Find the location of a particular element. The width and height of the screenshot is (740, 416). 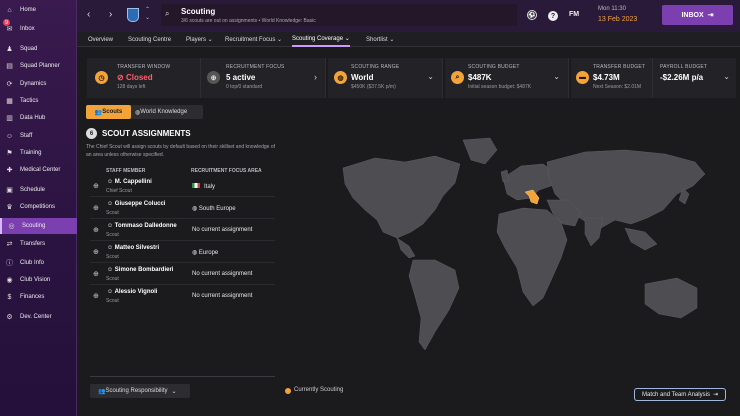

south-america is located at coordinates (434, 305).